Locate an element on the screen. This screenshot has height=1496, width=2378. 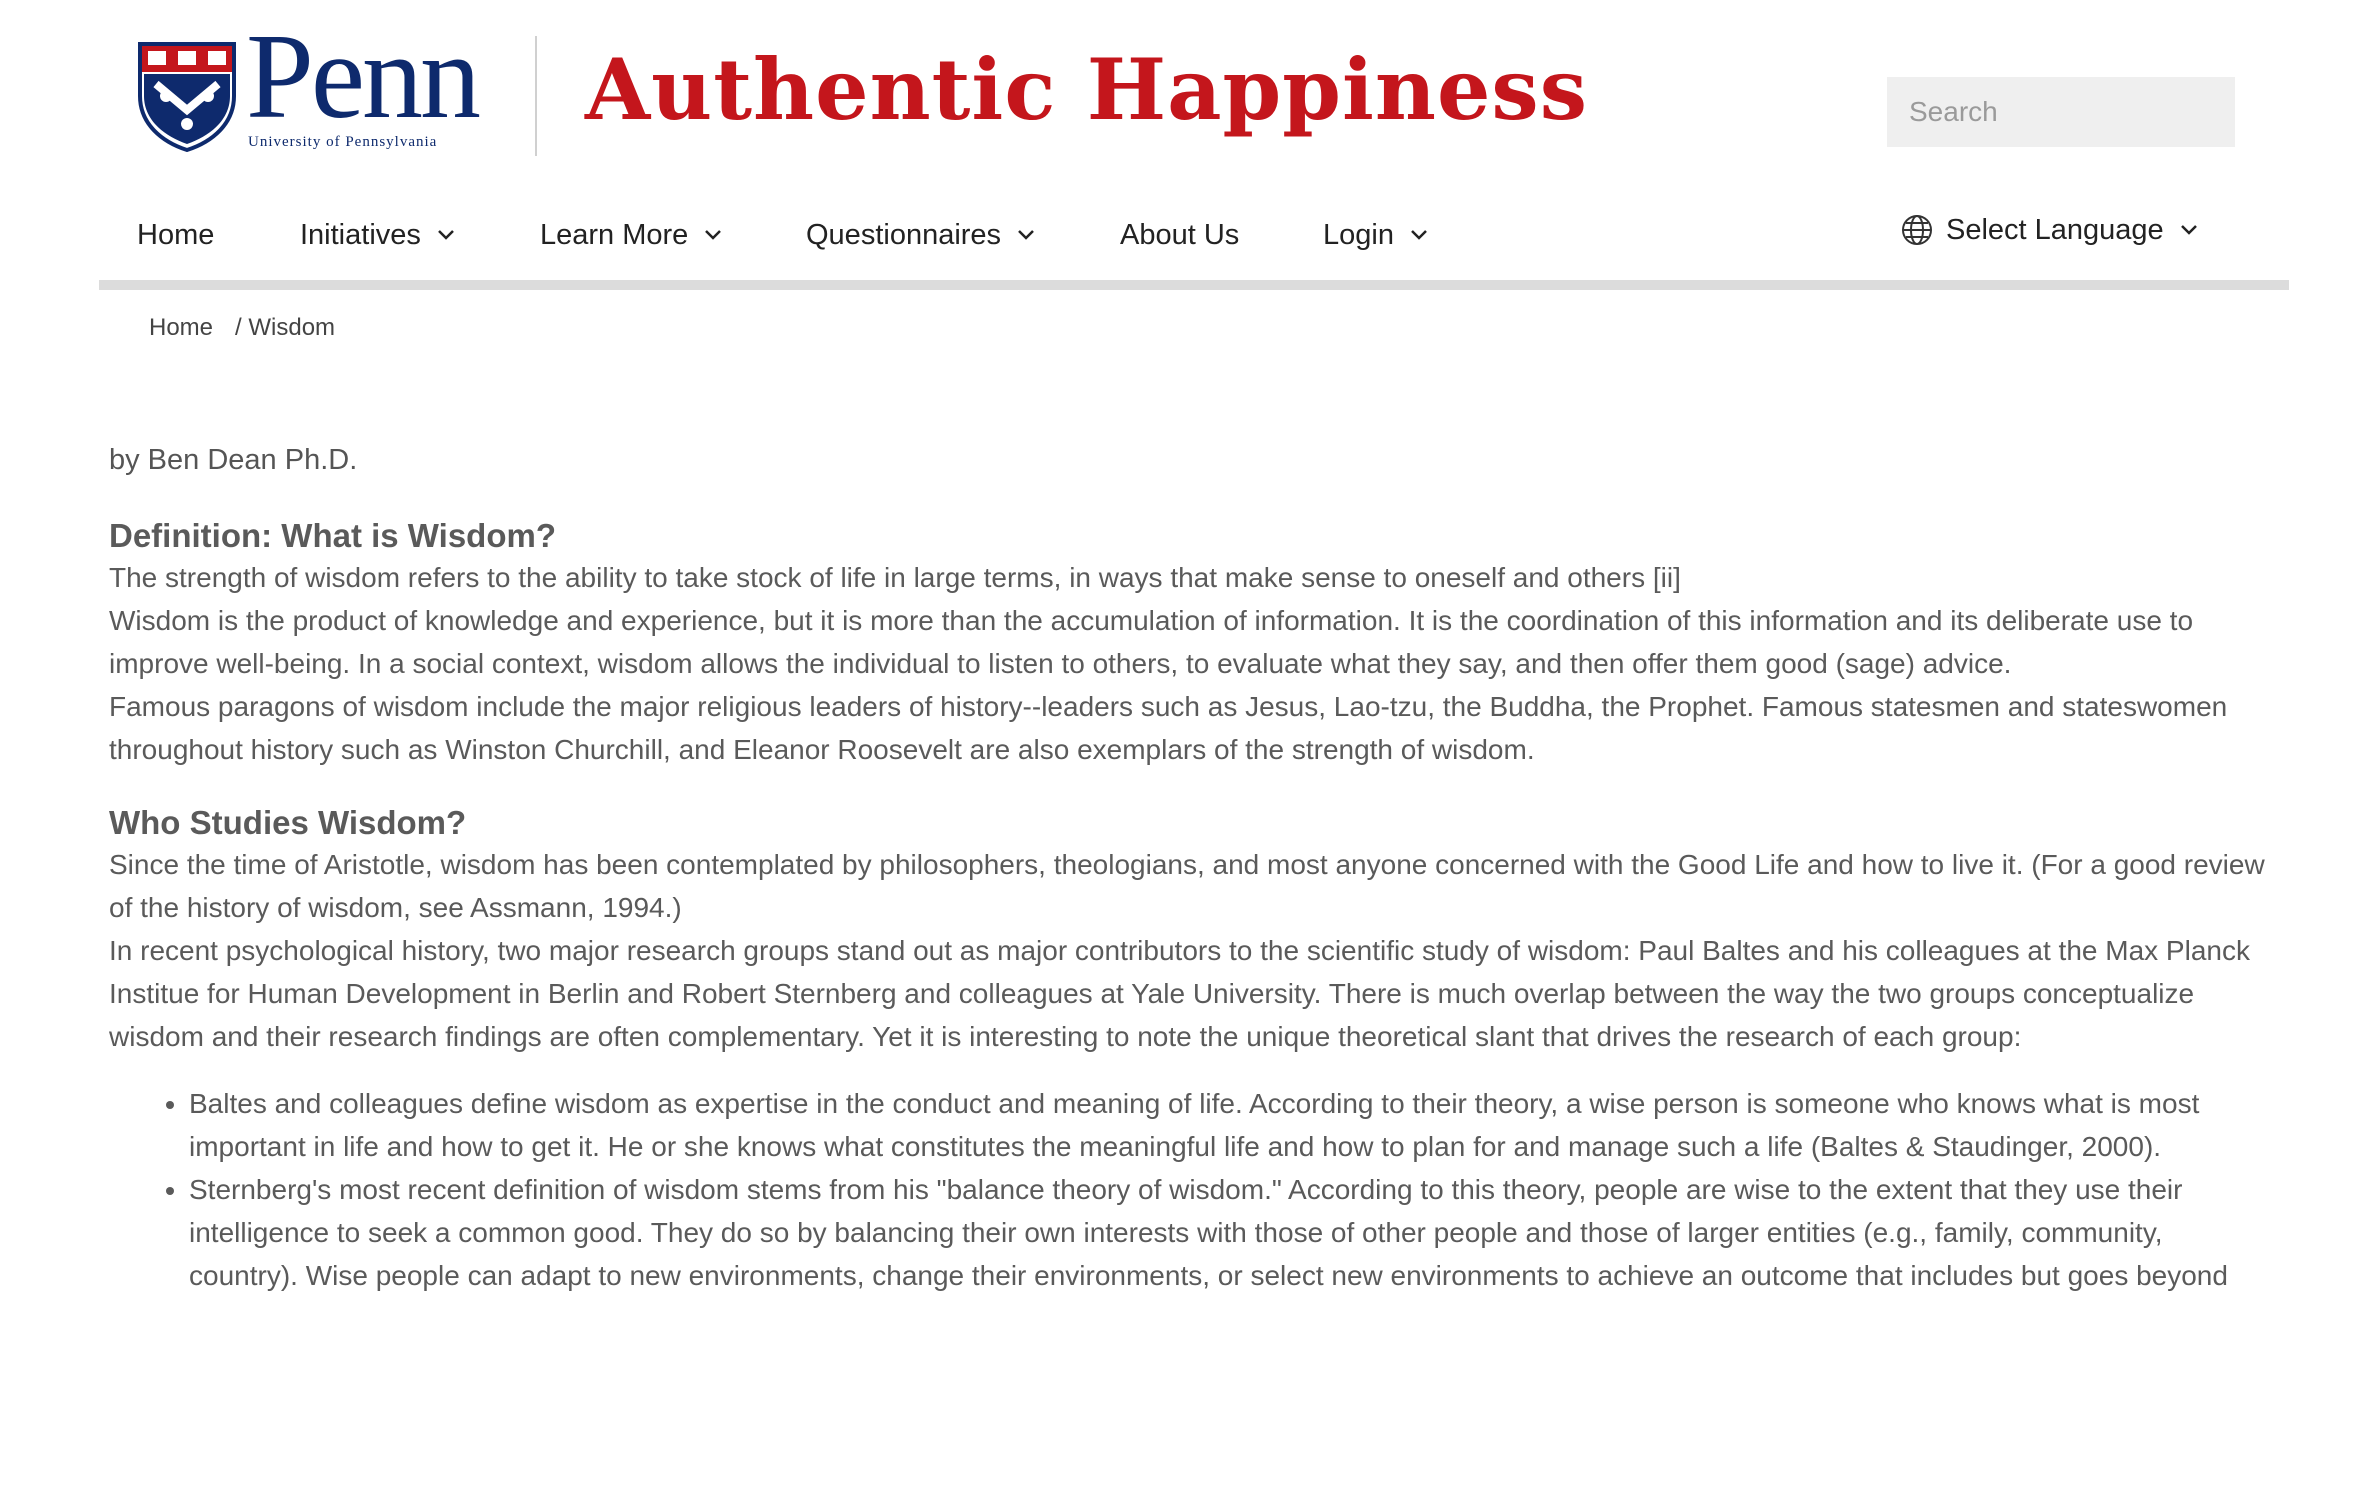
nav-item-about-us: About Us is located at coordinates (1179, 235).